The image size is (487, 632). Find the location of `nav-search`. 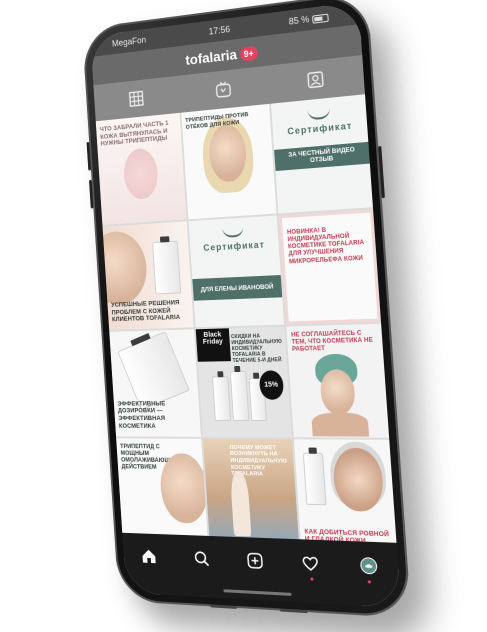

nav-search is located at coordinates (201, 558).